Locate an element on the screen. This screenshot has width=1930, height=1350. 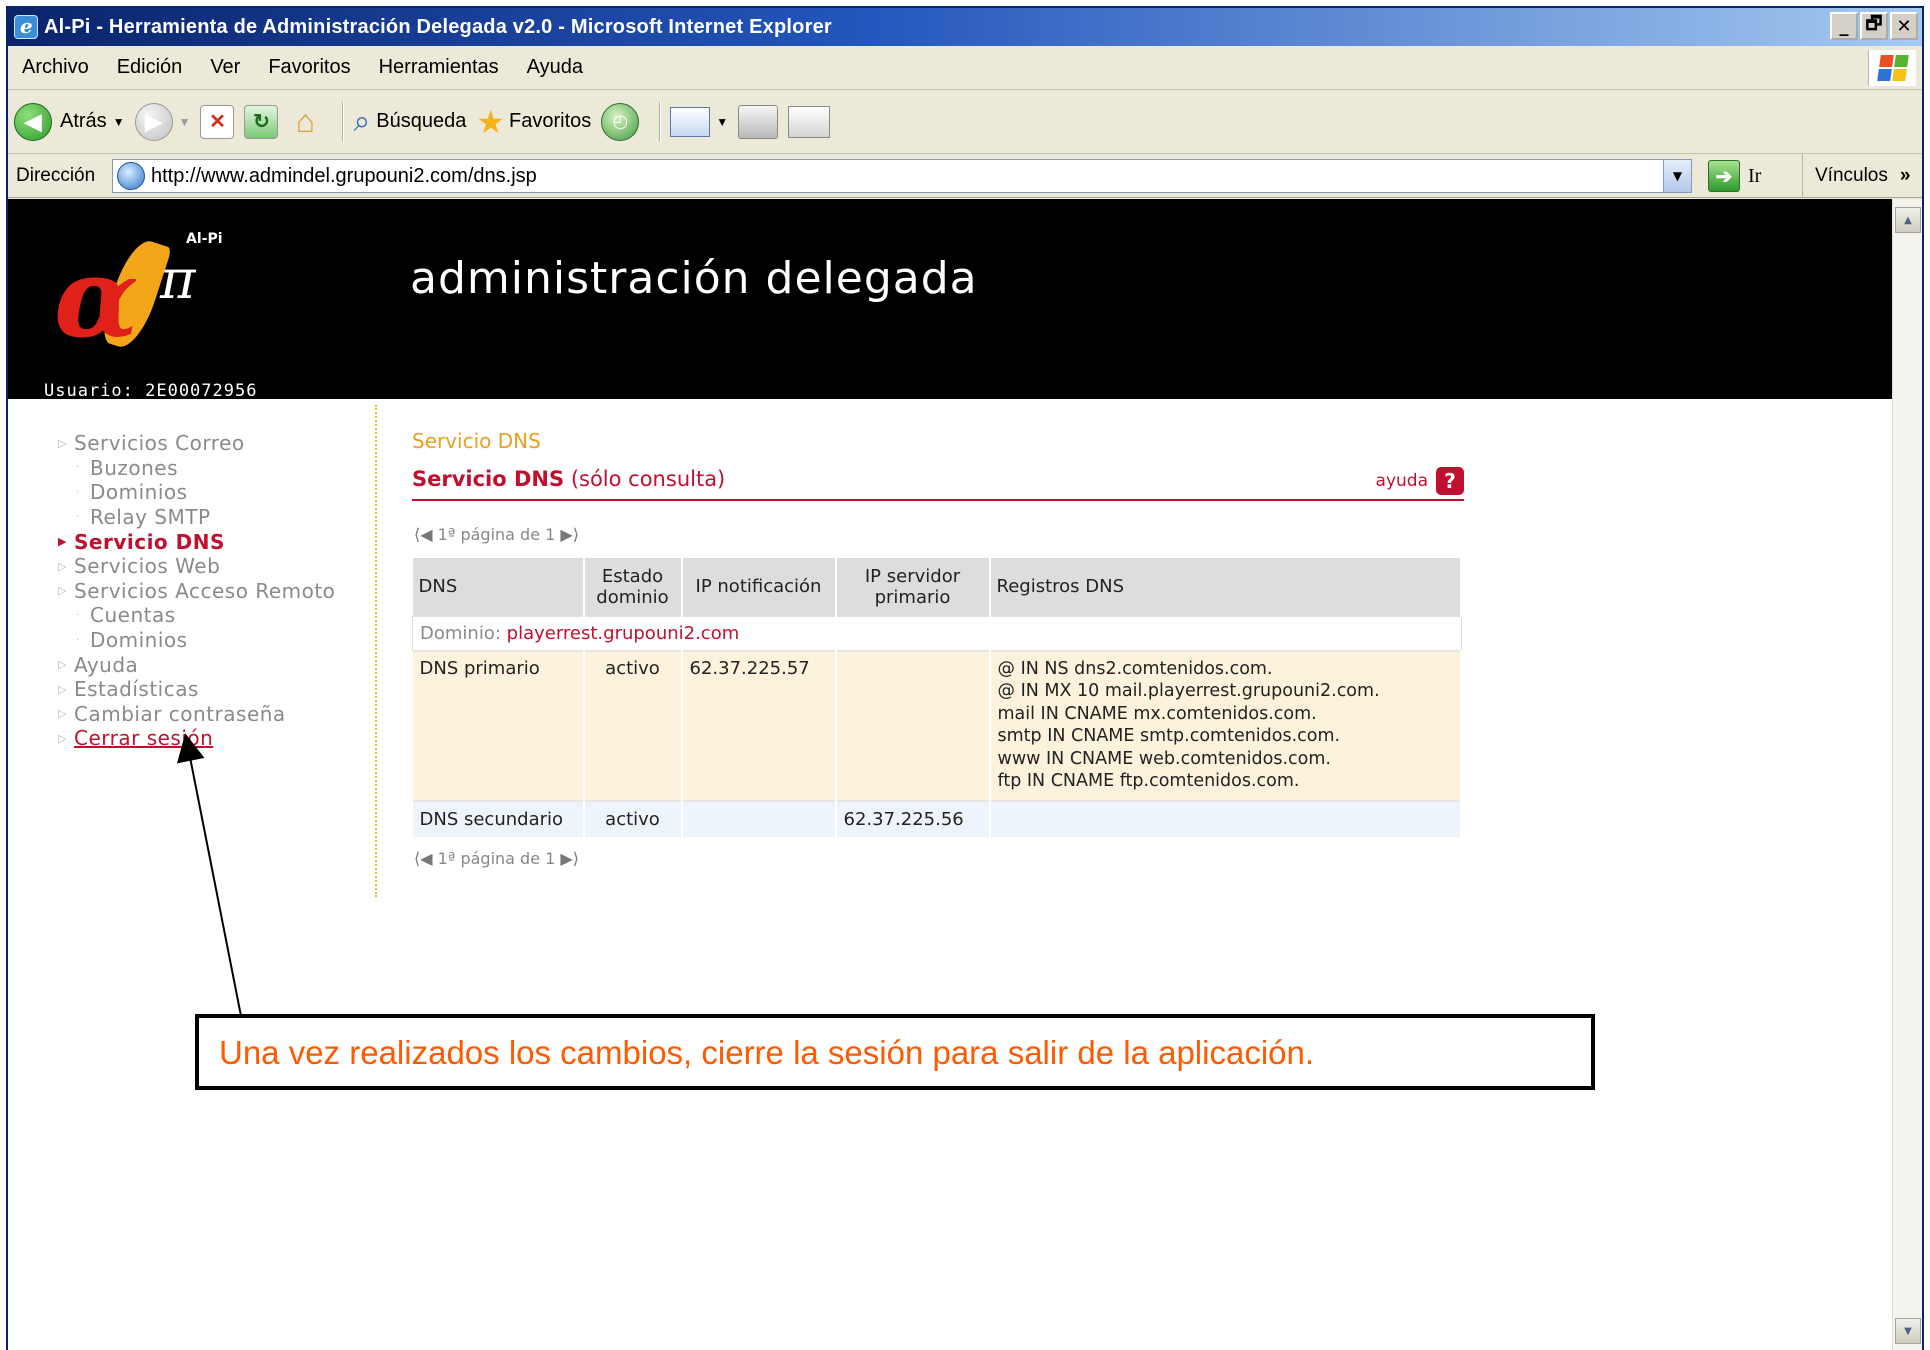
home-button: ⌂ is located at coordinates (305, 121).